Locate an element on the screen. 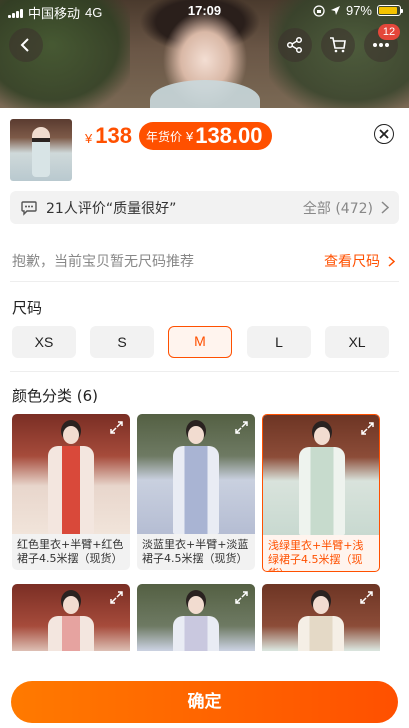 The image size is (409, 728). more-icon is located at coordinates (381, 45).